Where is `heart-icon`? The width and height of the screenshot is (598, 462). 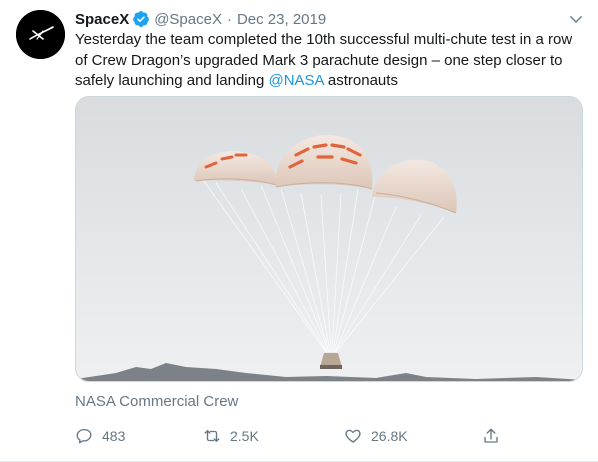 heart-icon is located at coordinates (353, 436).